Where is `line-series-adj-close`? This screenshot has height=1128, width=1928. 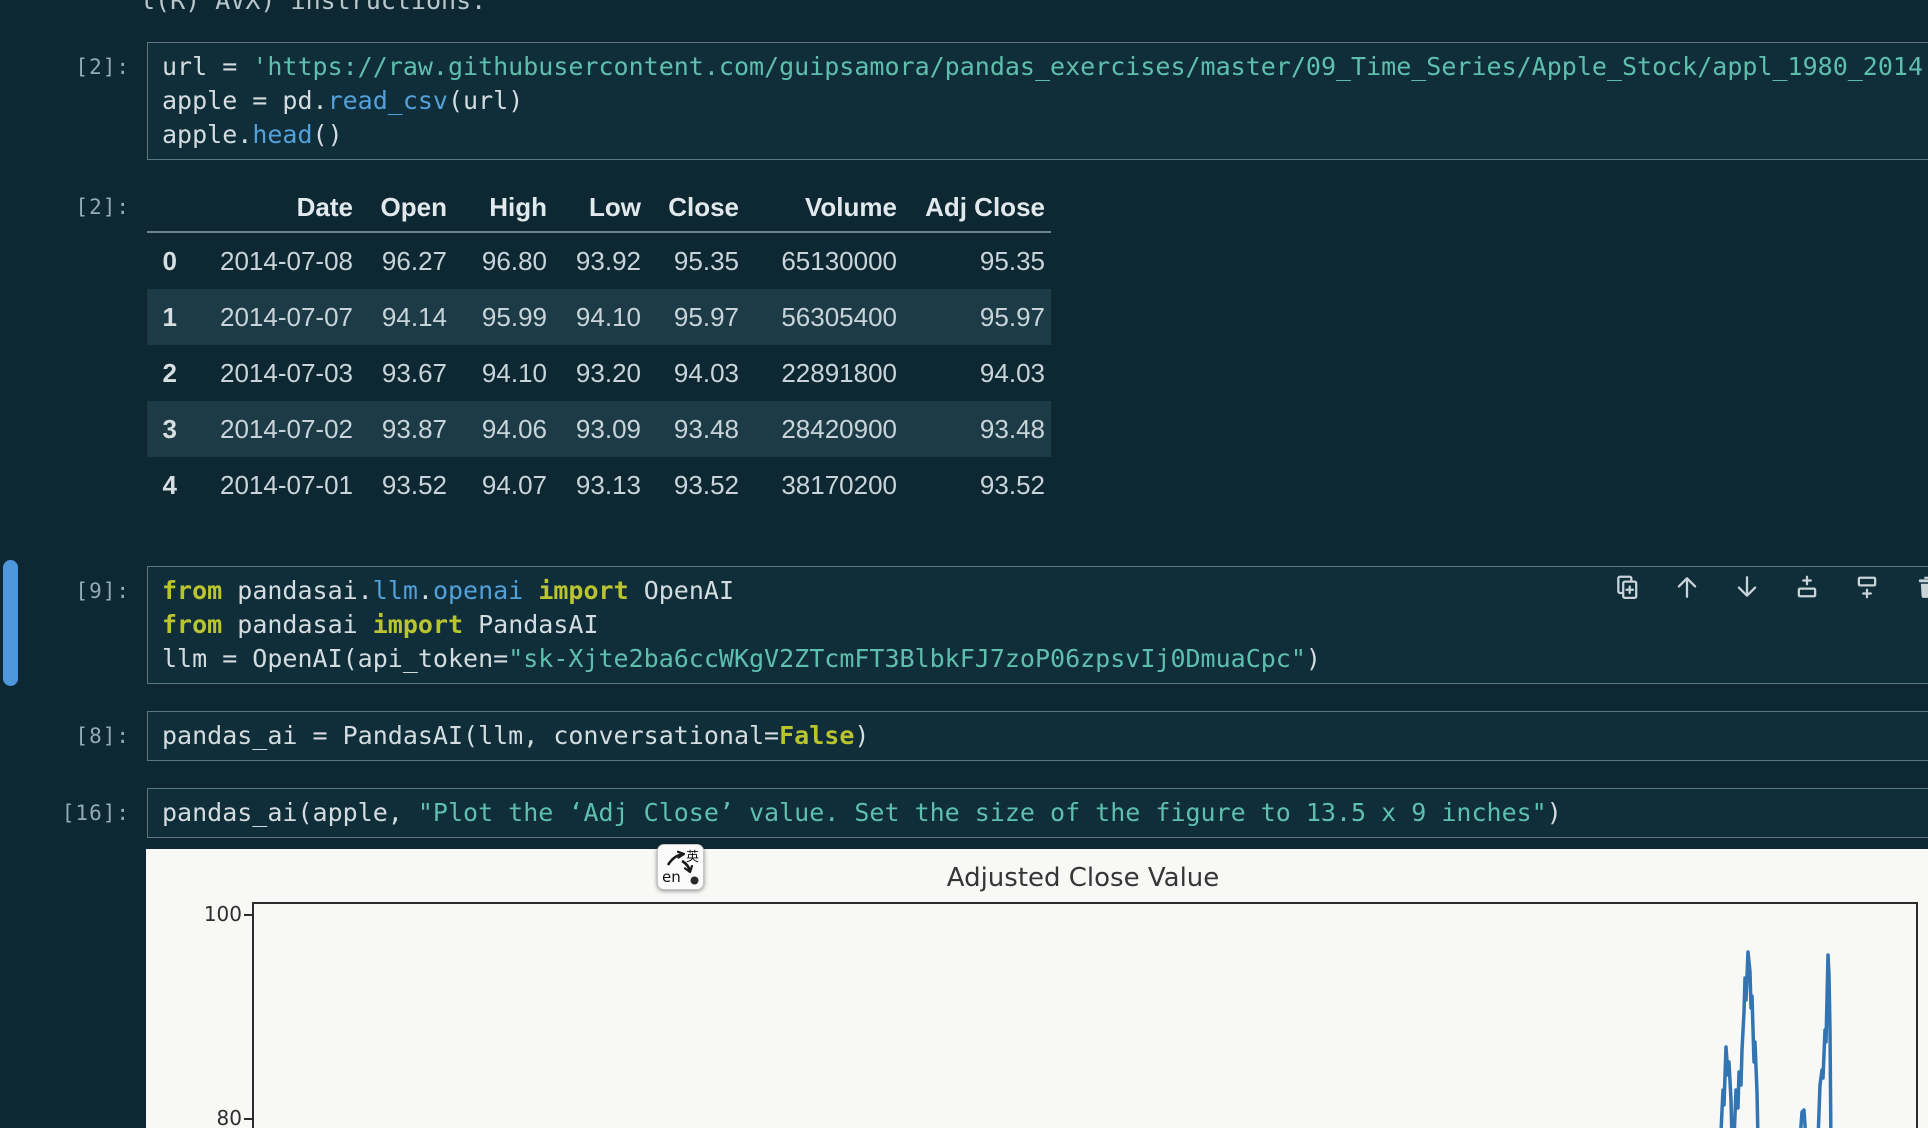 line-series-adj-close is located at coordinates (1776, 1039).